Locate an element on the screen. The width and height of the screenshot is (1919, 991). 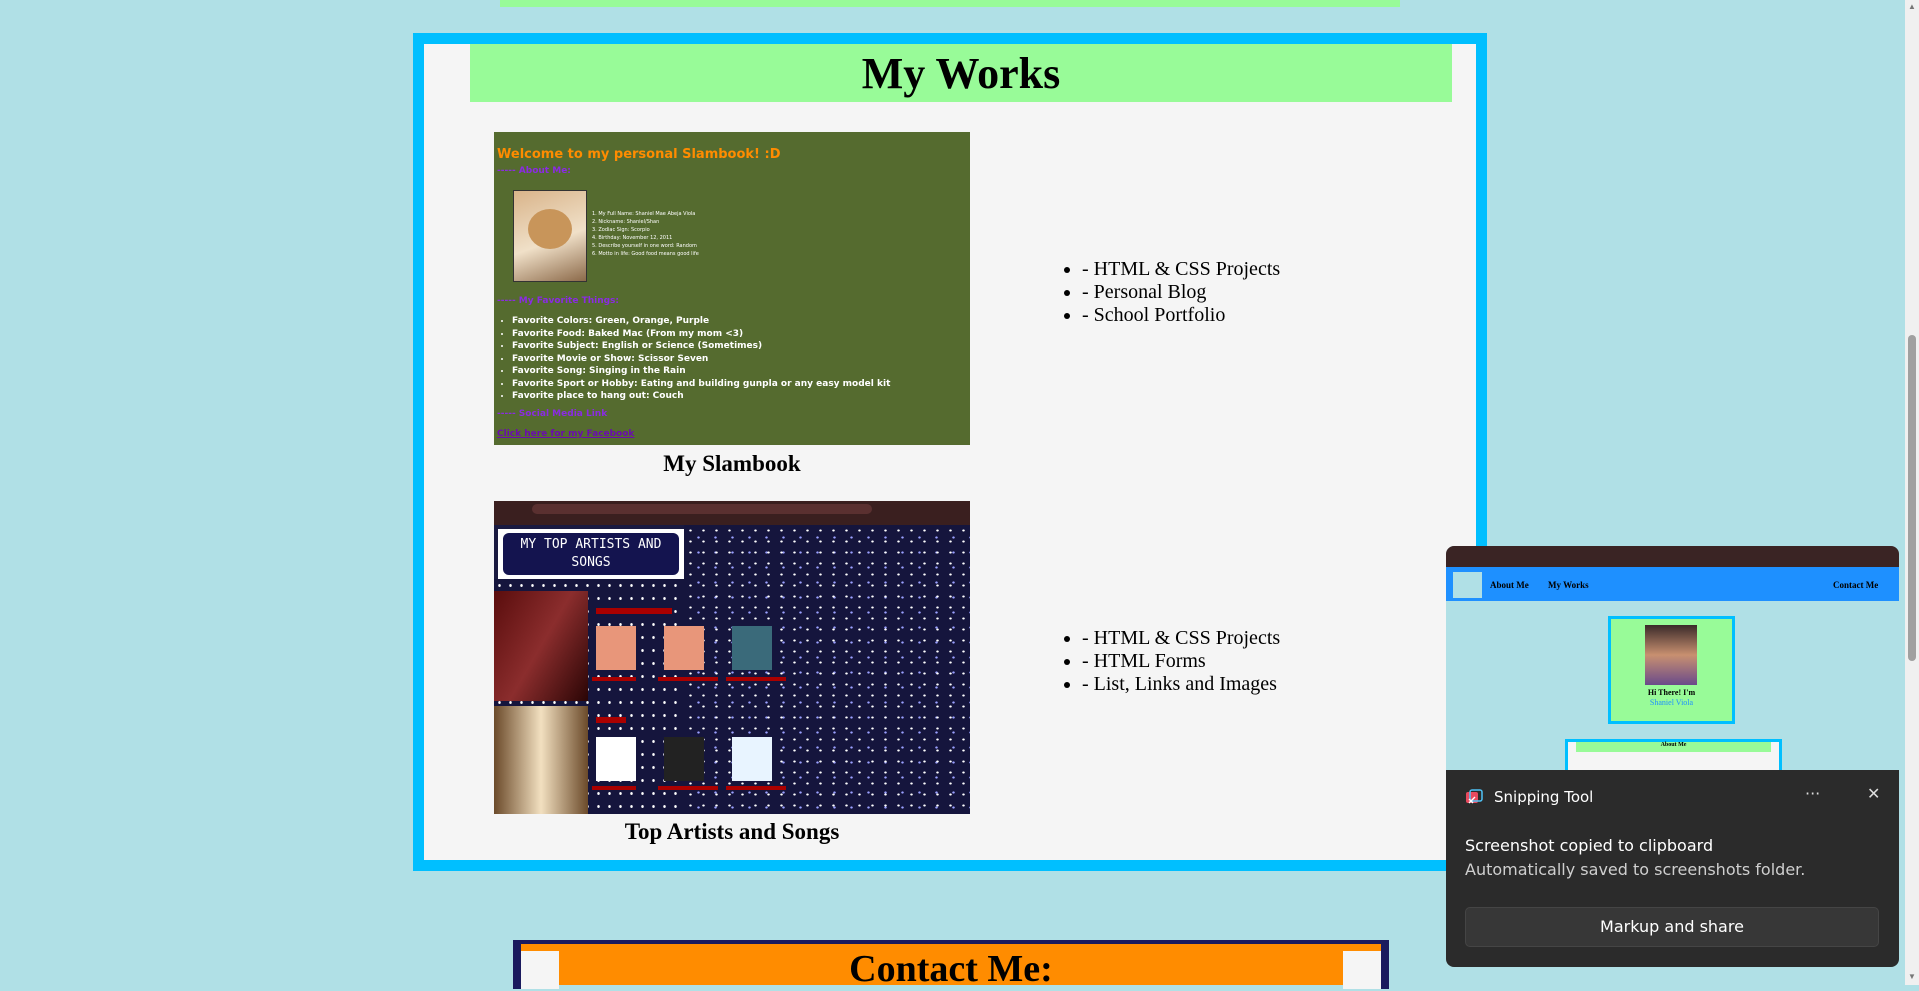
previous-section-strip is located at coordinates (950, 3).